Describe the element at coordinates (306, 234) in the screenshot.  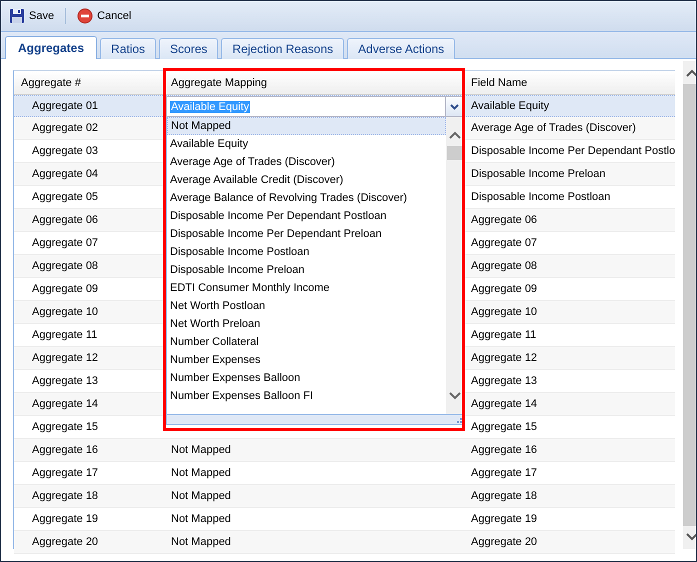
I see `dropdown-option: Disposable Income Per Dependant Preloan` at that location.